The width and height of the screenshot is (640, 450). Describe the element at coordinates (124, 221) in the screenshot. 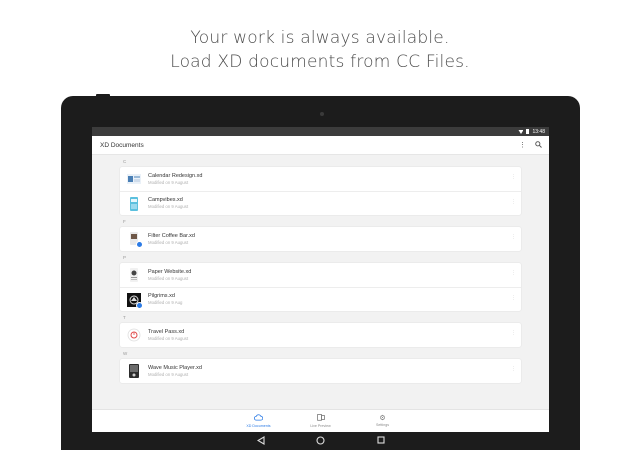

I see `section-header-f: F` at that location.